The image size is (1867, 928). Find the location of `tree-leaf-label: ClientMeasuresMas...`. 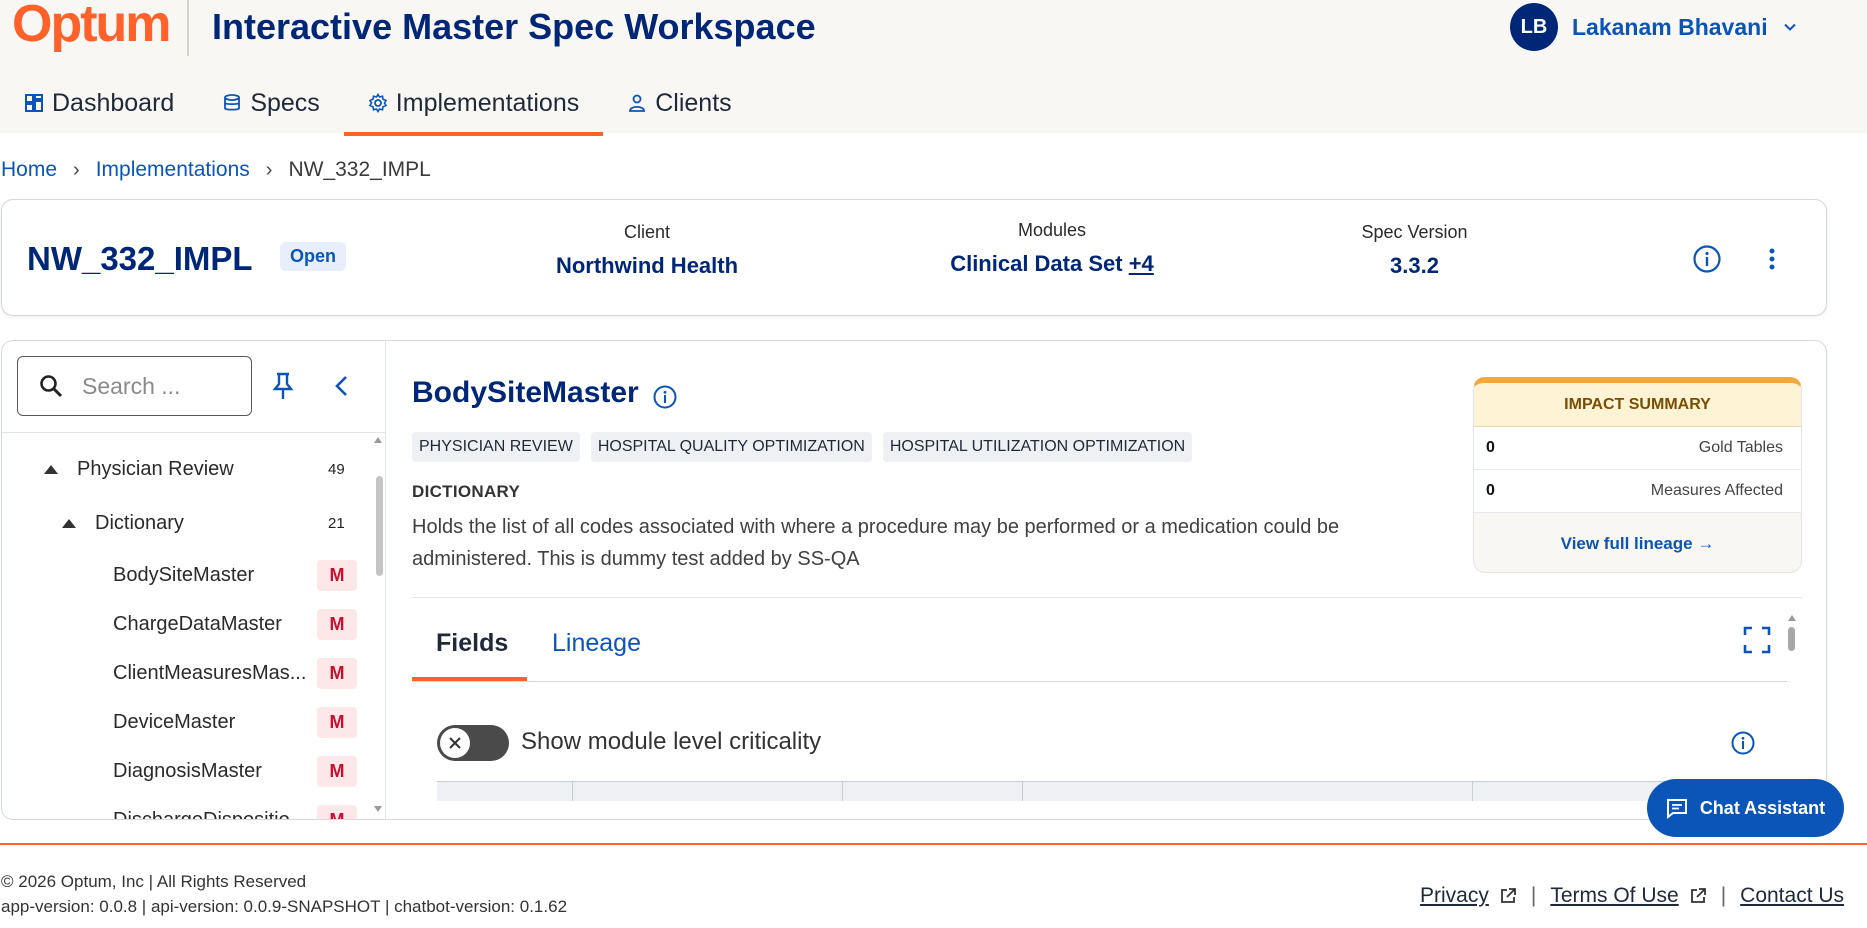

tree-leaf-label: ClientMeasuresMas... is located at coordinates (210, 672).